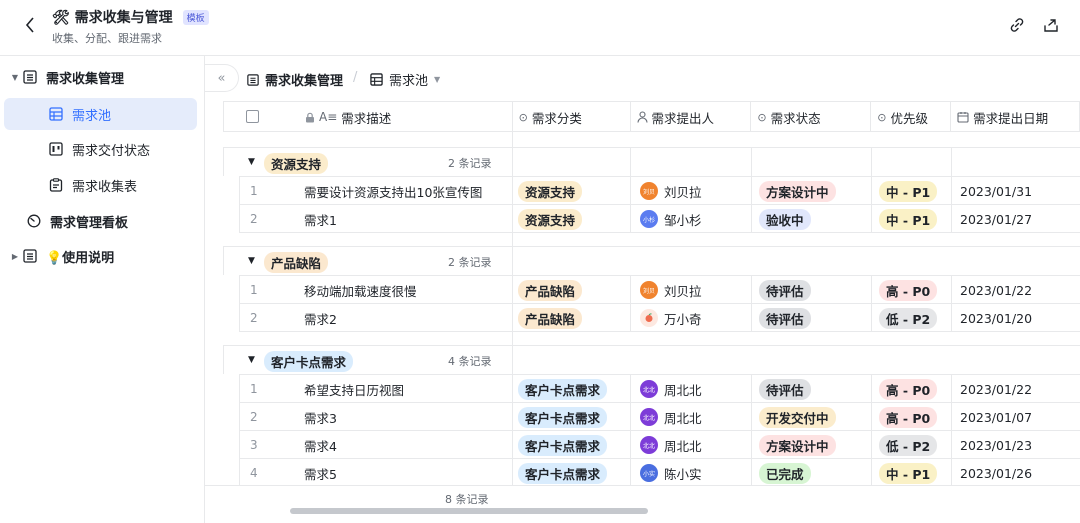 This screenshot has width=1080, height=523. I want to click on cell-person: 刘贝拉, so click(683, 192).